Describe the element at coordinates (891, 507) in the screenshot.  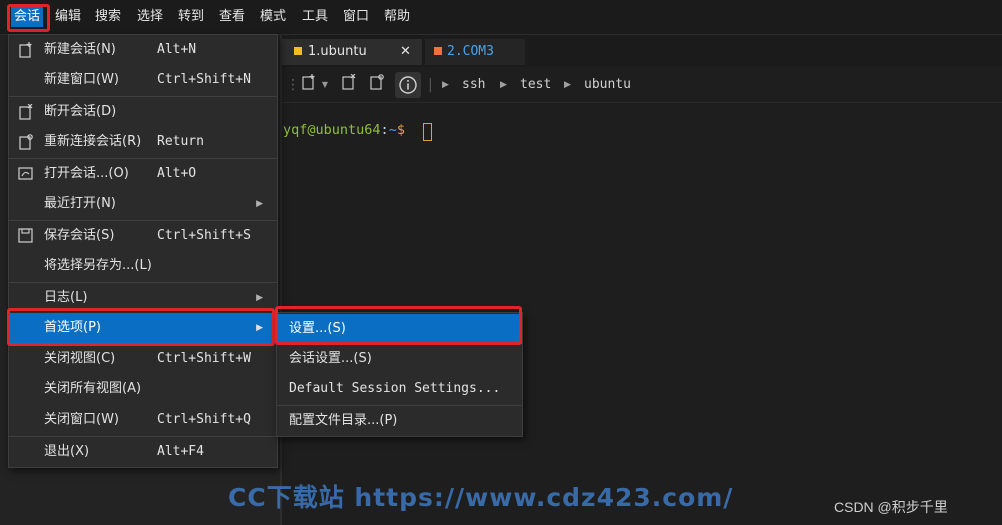
I see `watermark-author: CSDN @积步千里` at that location.